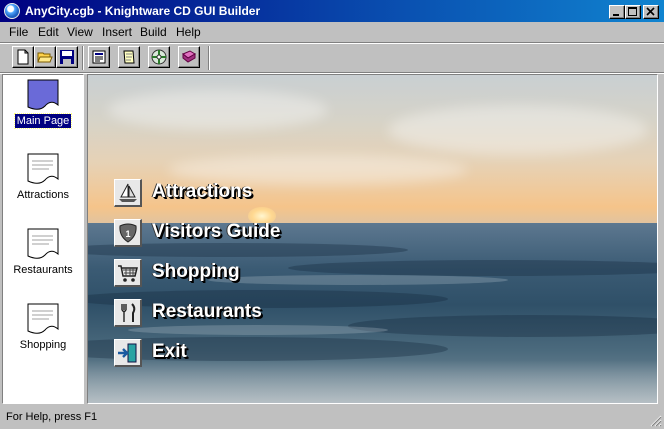 The height and width of the screenshot is (429, 664). What do you see at coordinates (196, 271) in the screenshot?
I see `nav-label: Shopping` at bounding box center [196, 271].